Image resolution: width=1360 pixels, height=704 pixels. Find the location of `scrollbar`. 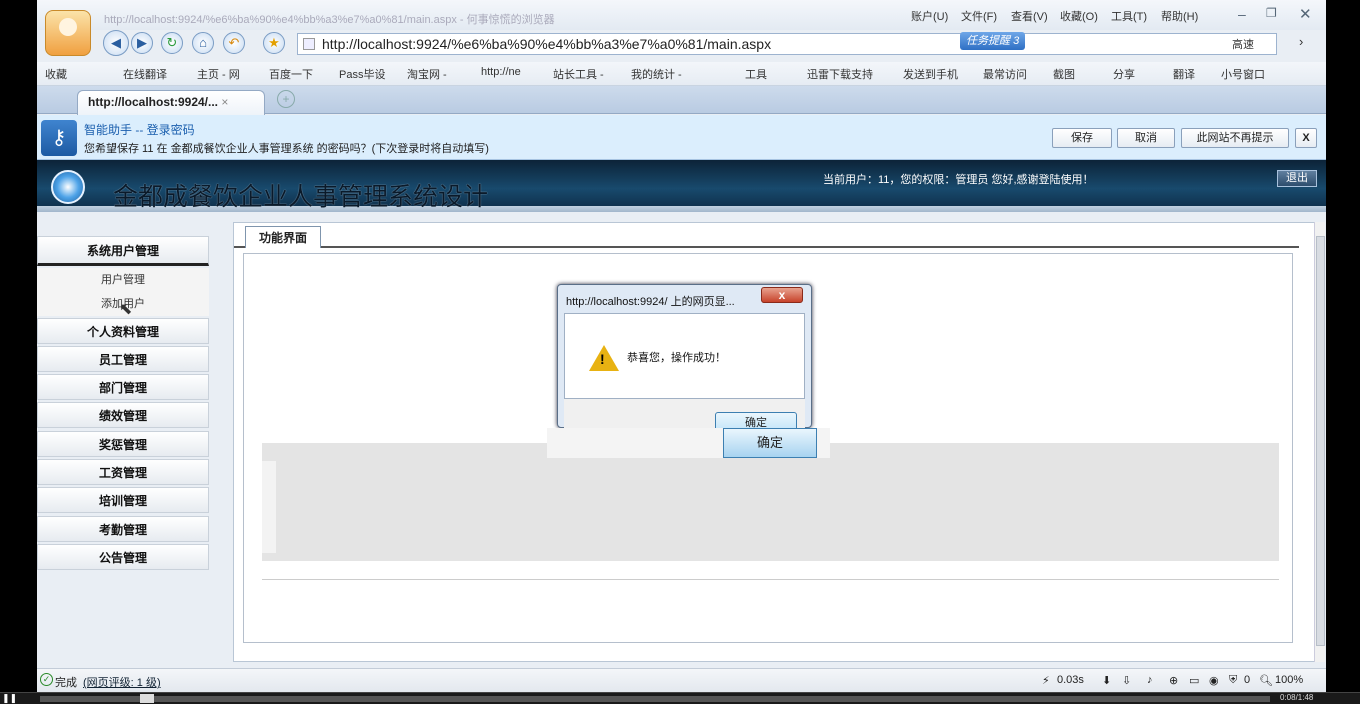

scrollbar is located at coordinates (1319, 442).